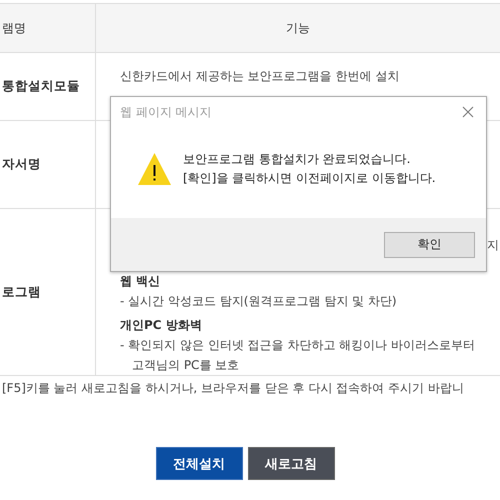 Image resolution: width=500 pixels, height=500 pixels. What do you see at coordinates (166, 112) in the screenshot?
I see `dialog-title: 웹 페이지 메시지` at bounding box center [166, 112].